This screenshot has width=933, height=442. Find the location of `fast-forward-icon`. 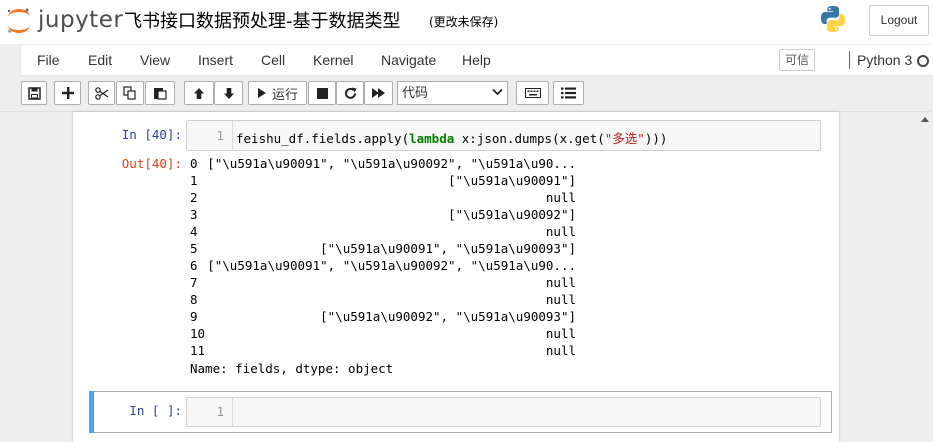

fast-forward-icon is located at coordinates (378, 93).